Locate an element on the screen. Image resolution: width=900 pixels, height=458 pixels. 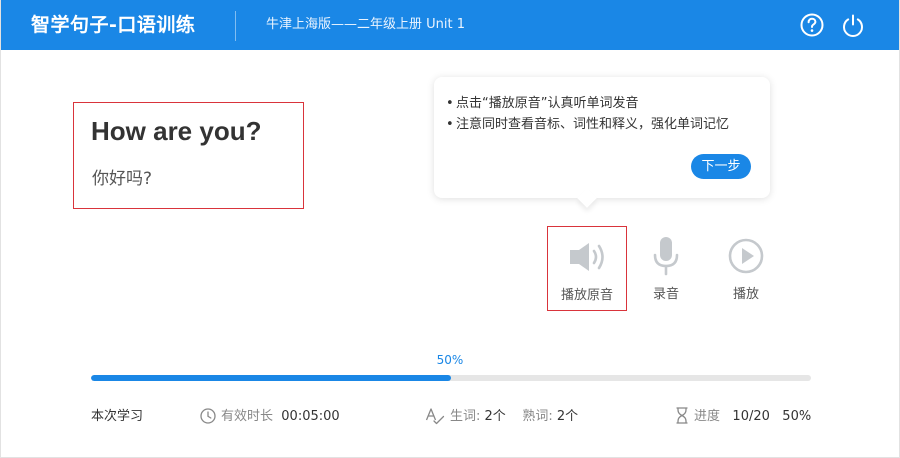
known-words-label: 熟词: is located at coordinates (537, 416).